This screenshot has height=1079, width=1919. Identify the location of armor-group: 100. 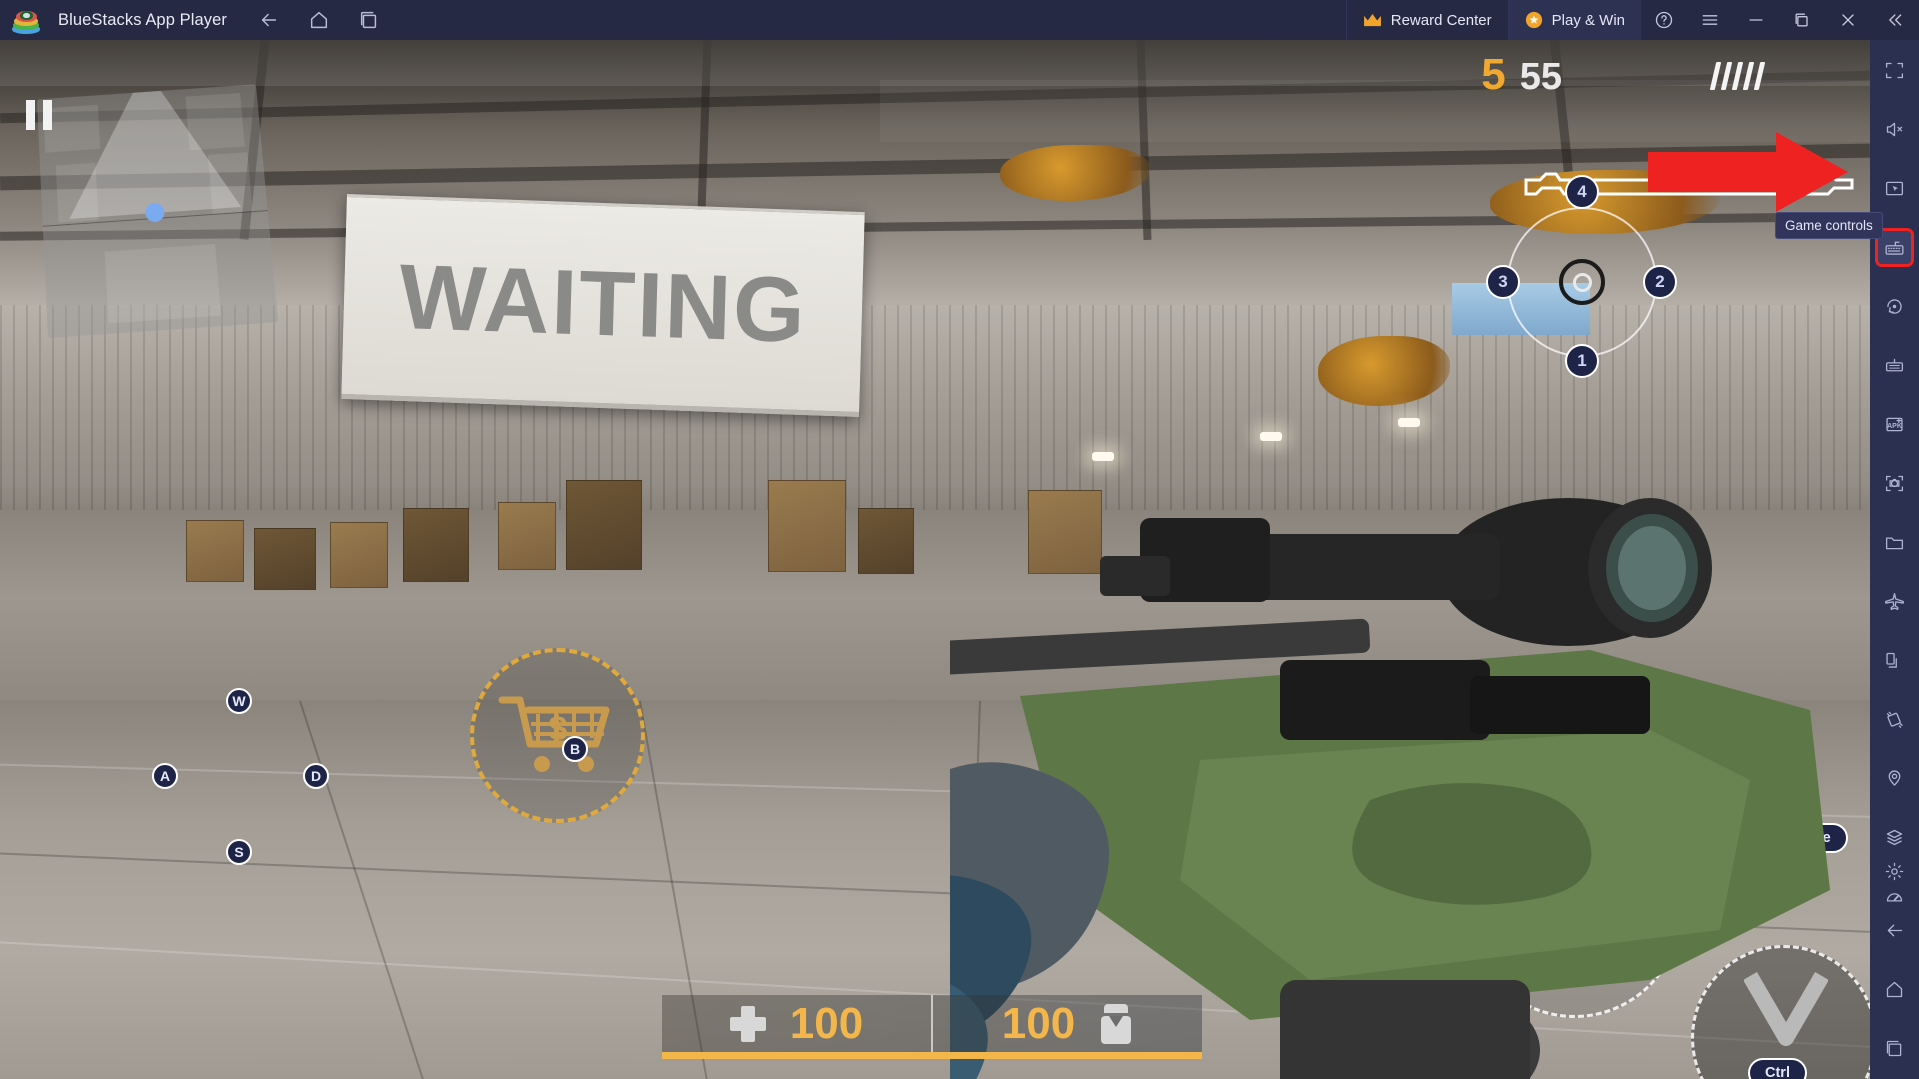
(1067, 1024).